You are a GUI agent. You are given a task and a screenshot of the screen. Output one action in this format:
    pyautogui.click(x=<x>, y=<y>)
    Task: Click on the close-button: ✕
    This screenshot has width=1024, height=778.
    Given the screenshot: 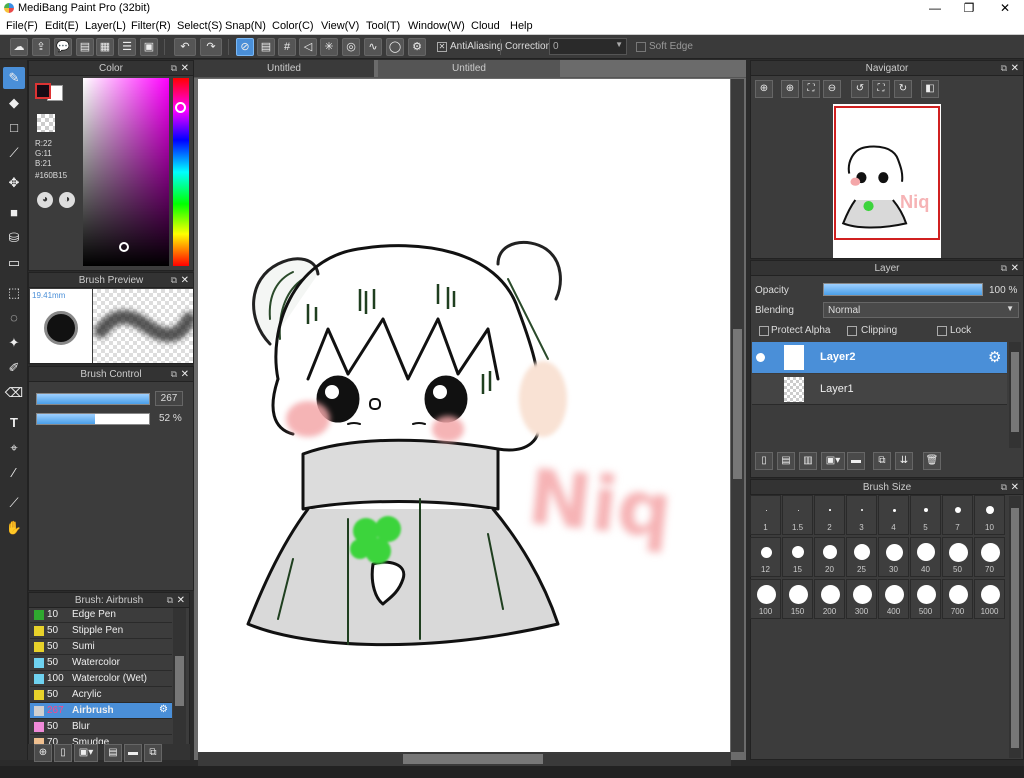 What is the action you would take?
    pyautogui.click(x=1005, y=8)
    